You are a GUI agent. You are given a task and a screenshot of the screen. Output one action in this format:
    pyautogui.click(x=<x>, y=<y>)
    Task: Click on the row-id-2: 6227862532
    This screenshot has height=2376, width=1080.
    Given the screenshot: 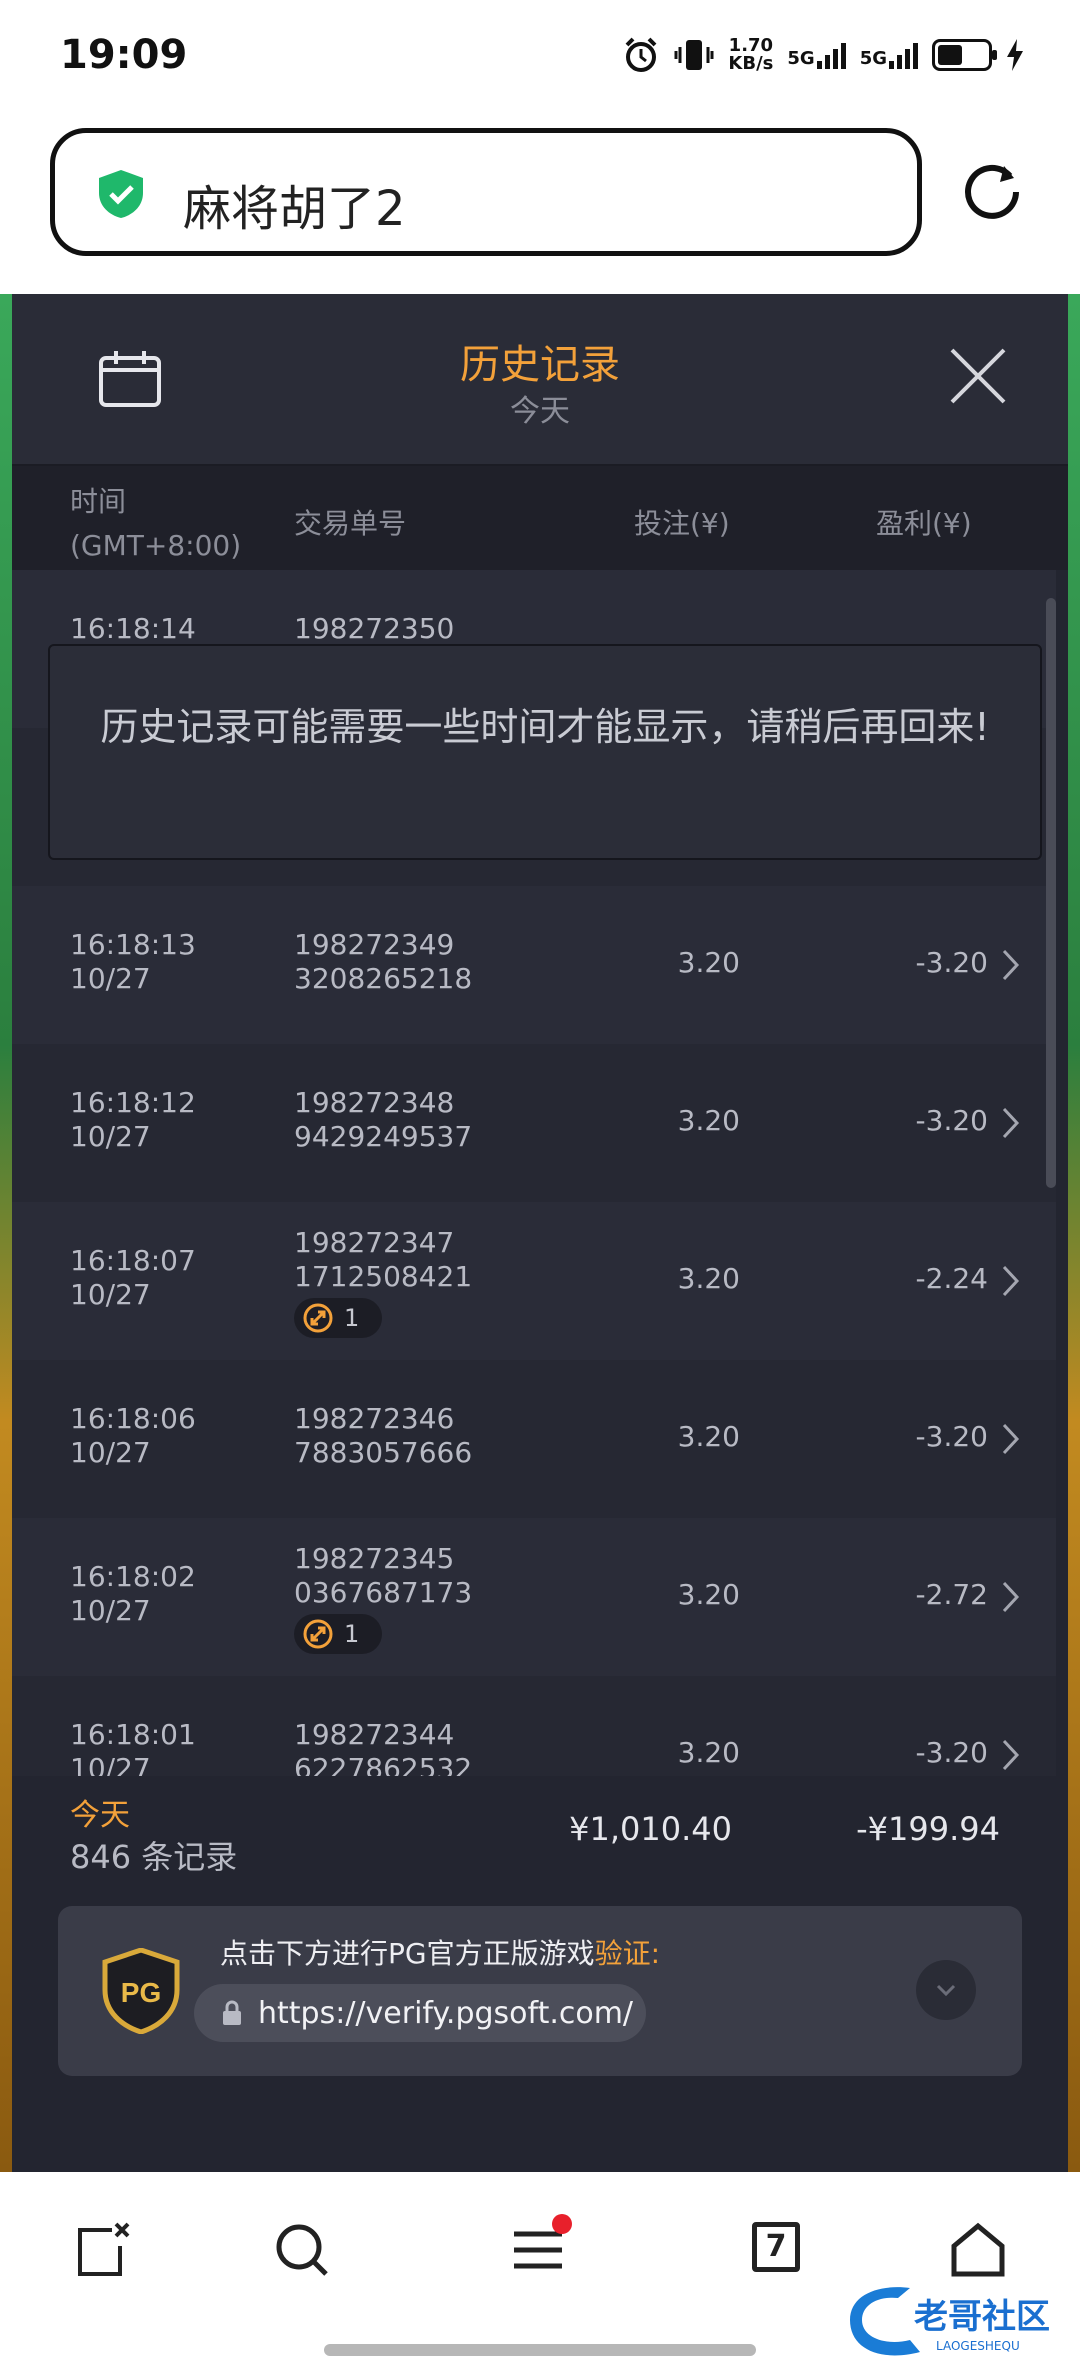 What is the action you would take?
    pyautogui.click(x=383, y=1764)
    